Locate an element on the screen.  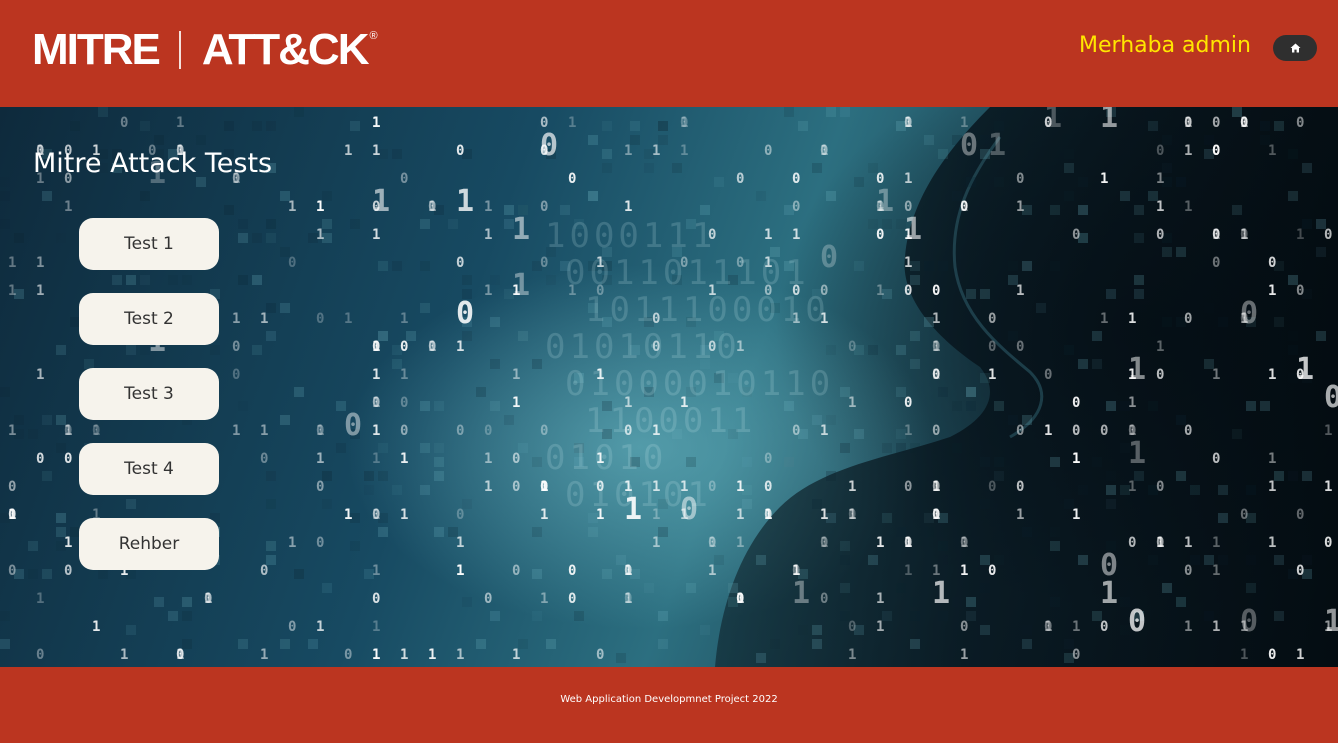
test-4-button: Test 4 is located at coordinates (149, 469).